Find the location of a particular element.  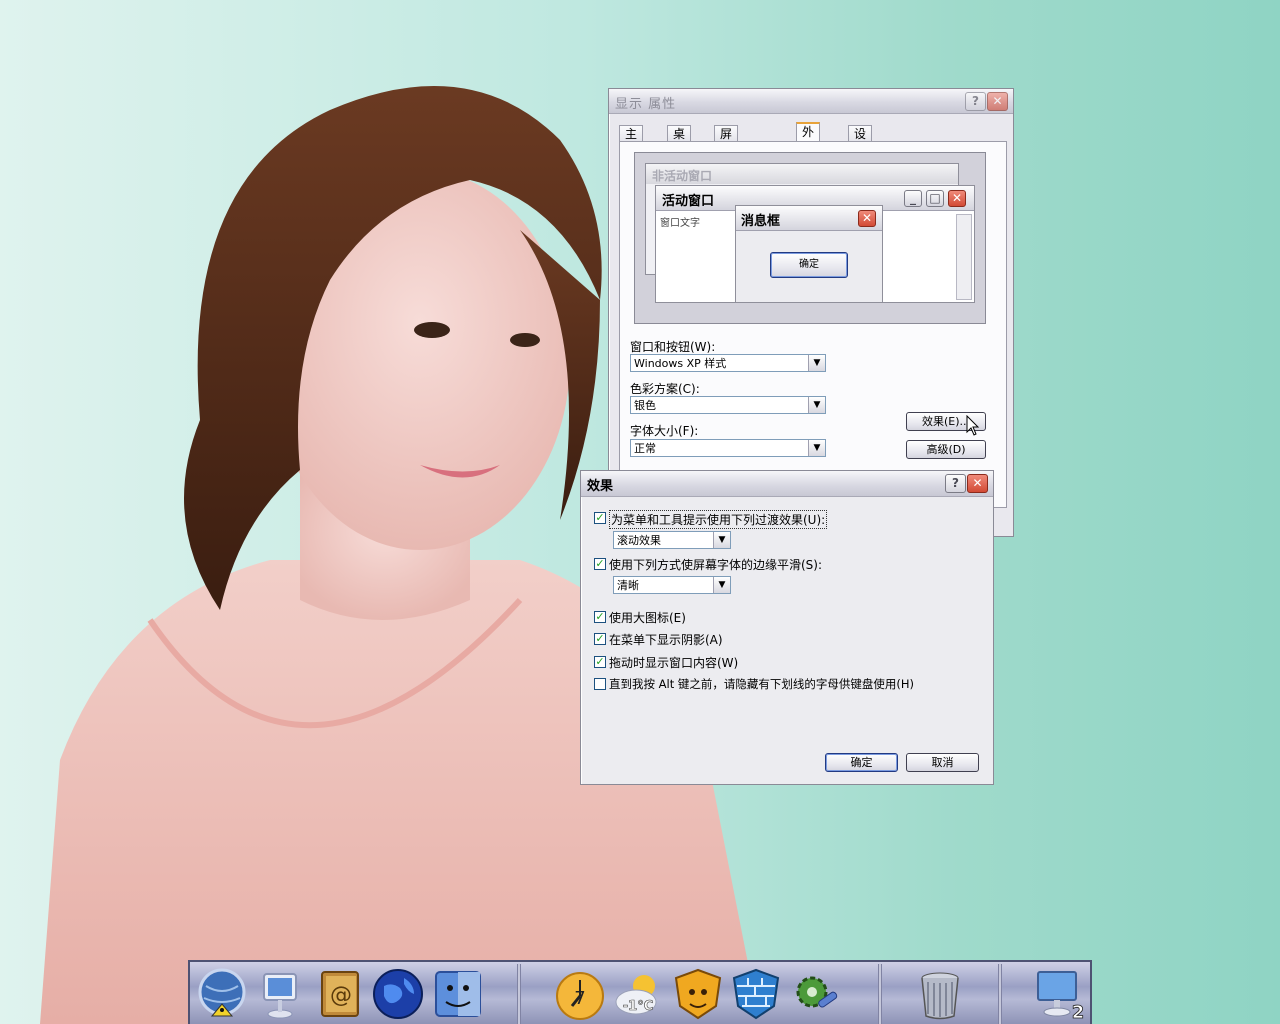

weather-icon: -1°C is located at coordinates (638, 994).